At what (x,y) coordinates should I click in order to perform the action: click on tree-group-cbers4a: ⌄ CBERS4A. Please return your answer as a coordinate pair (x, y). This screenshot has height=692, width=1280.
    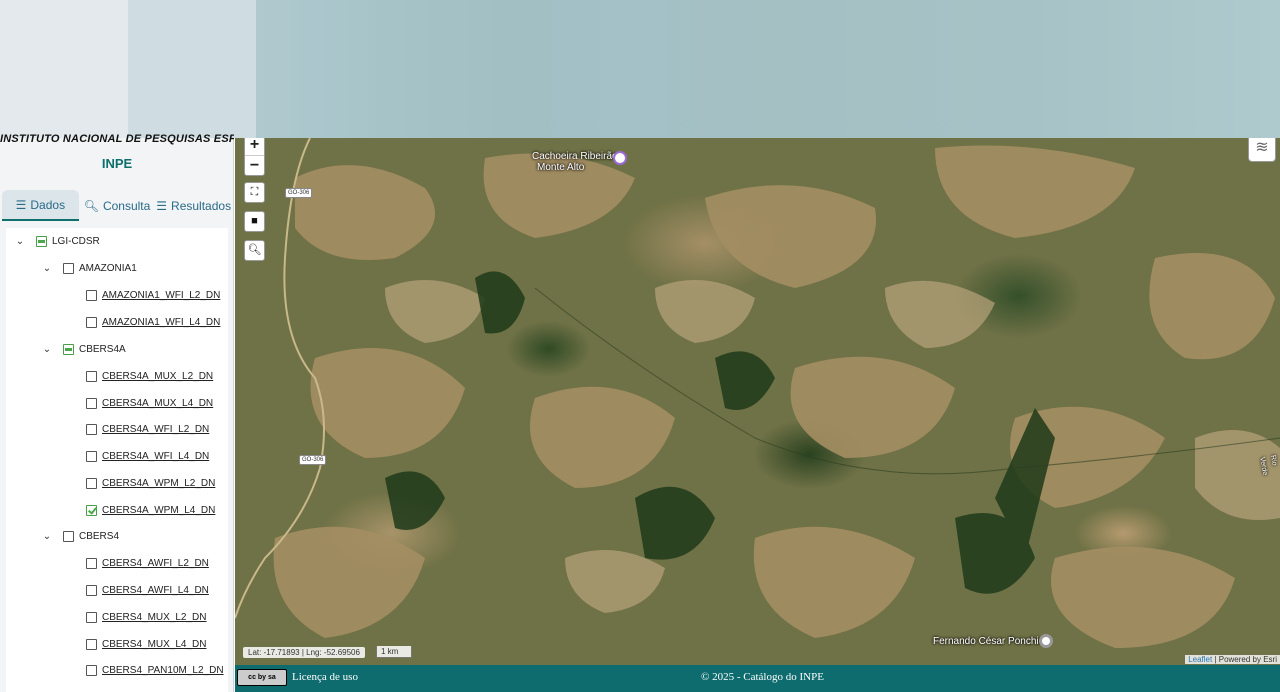
    Looking at the image, I should click on (83, 349).